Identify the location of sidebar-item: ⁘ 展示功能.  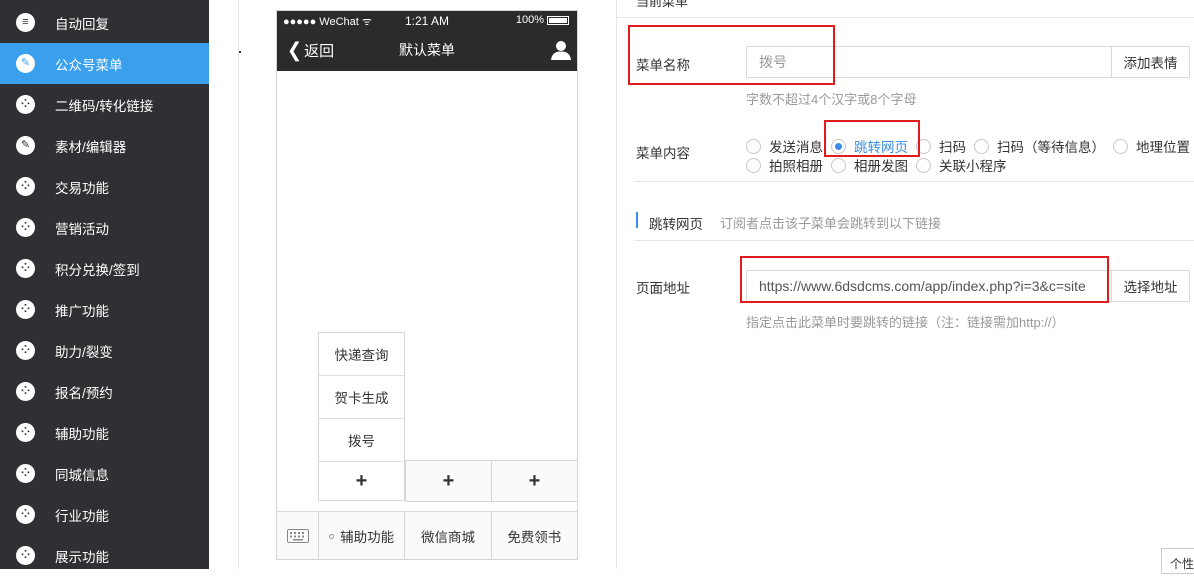
(104, 555).